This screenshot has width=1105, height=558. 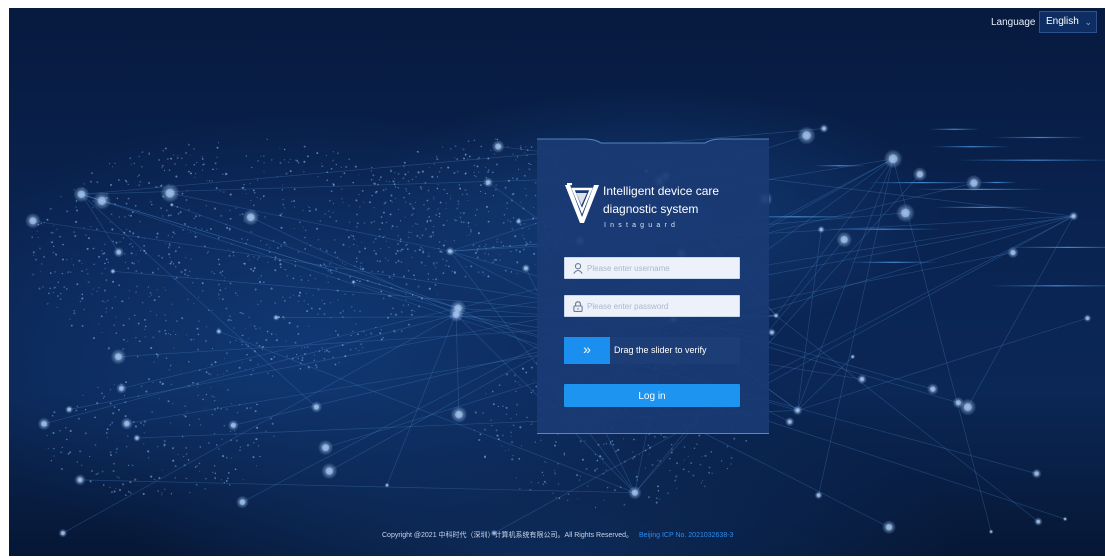 I want to click on language-select: English ⌄, so click(x=1068, y=22).